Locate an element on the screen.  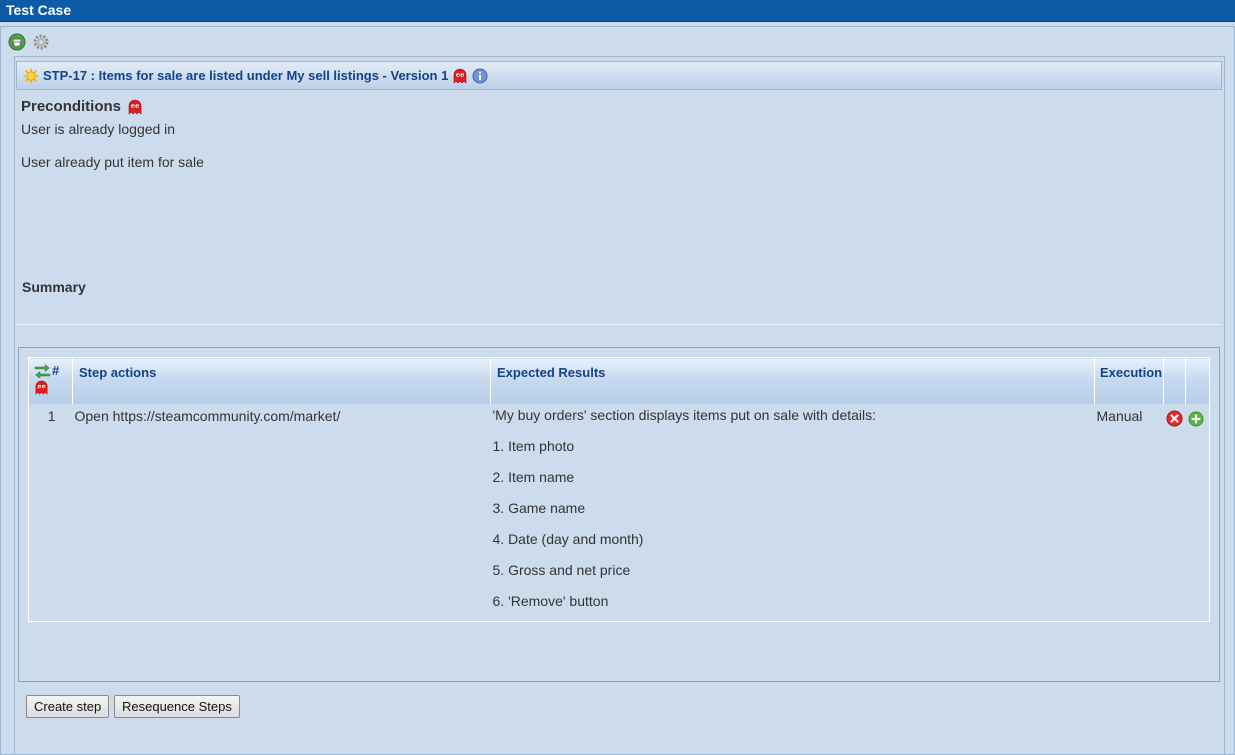
delete-step-icon is located at coordinates (1174, 418).